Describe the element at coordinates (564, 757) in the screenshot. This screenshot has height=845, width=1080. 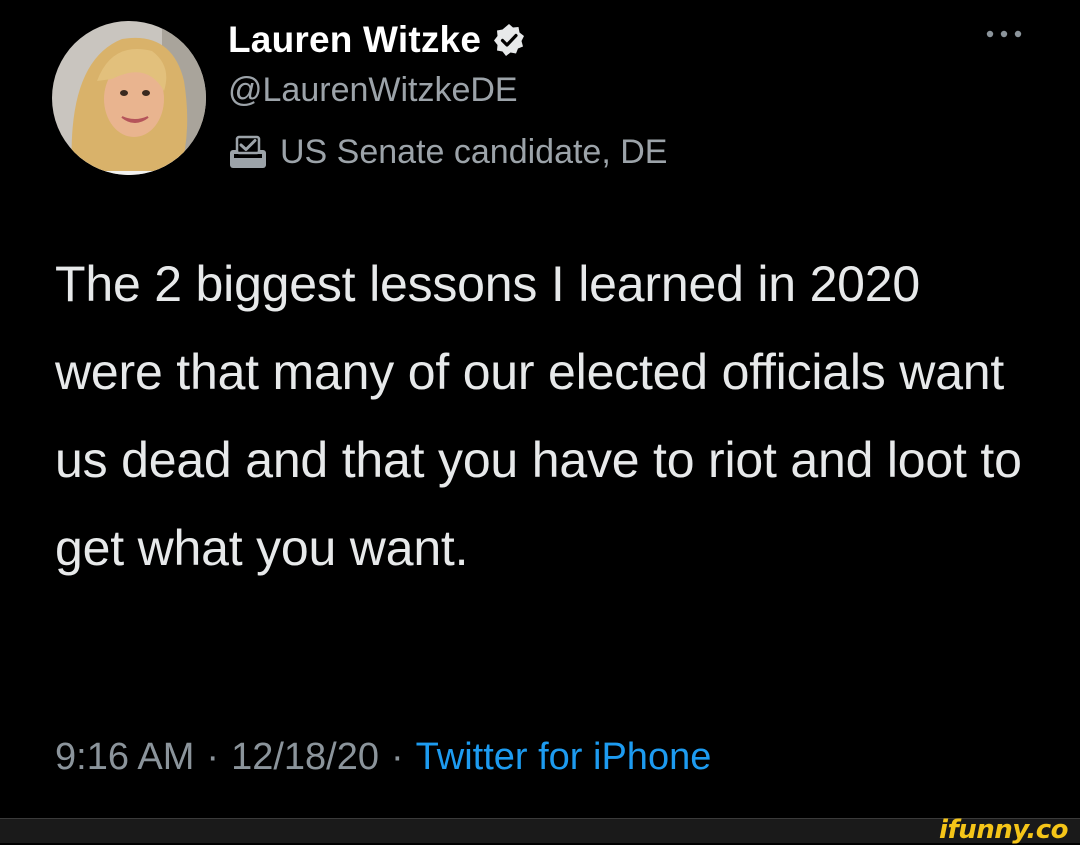
I see `tweet-source-link: Twitter for iPhone` at that location.